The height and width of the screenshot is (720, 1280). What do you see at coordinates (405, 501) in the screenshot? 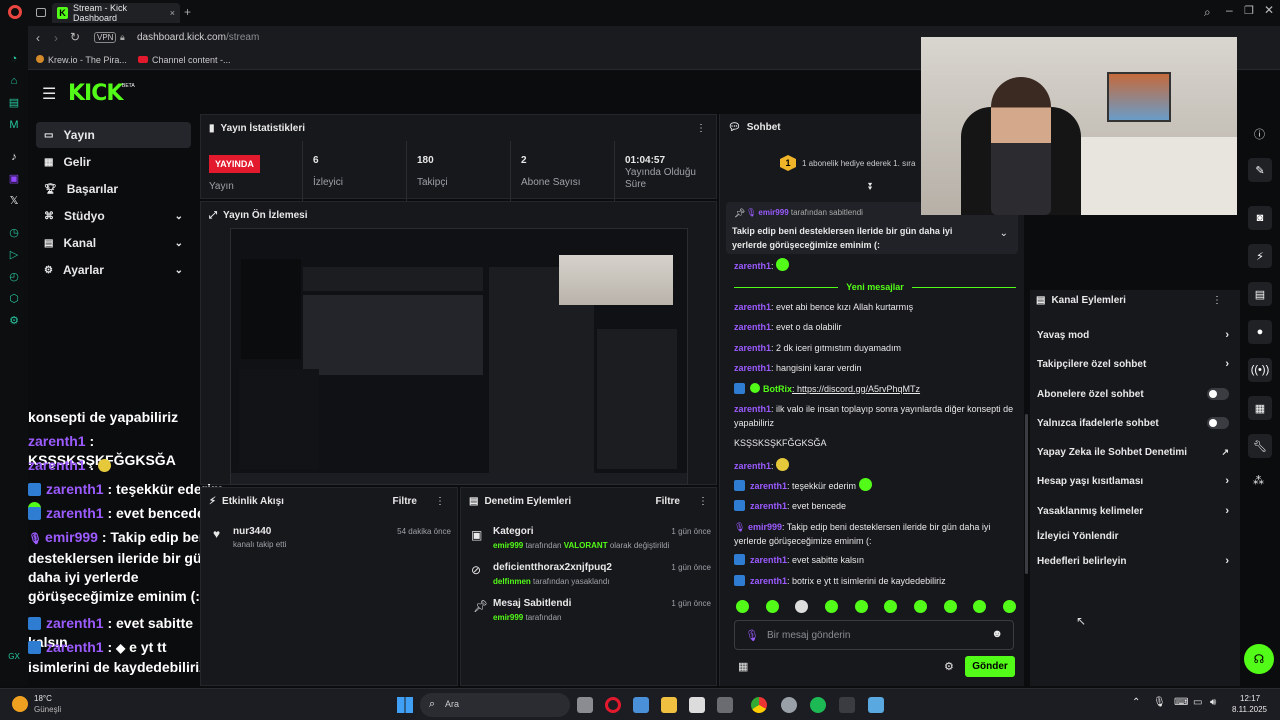
I see `activity-filter-button: Filtre` at bounding box center [405, 501].